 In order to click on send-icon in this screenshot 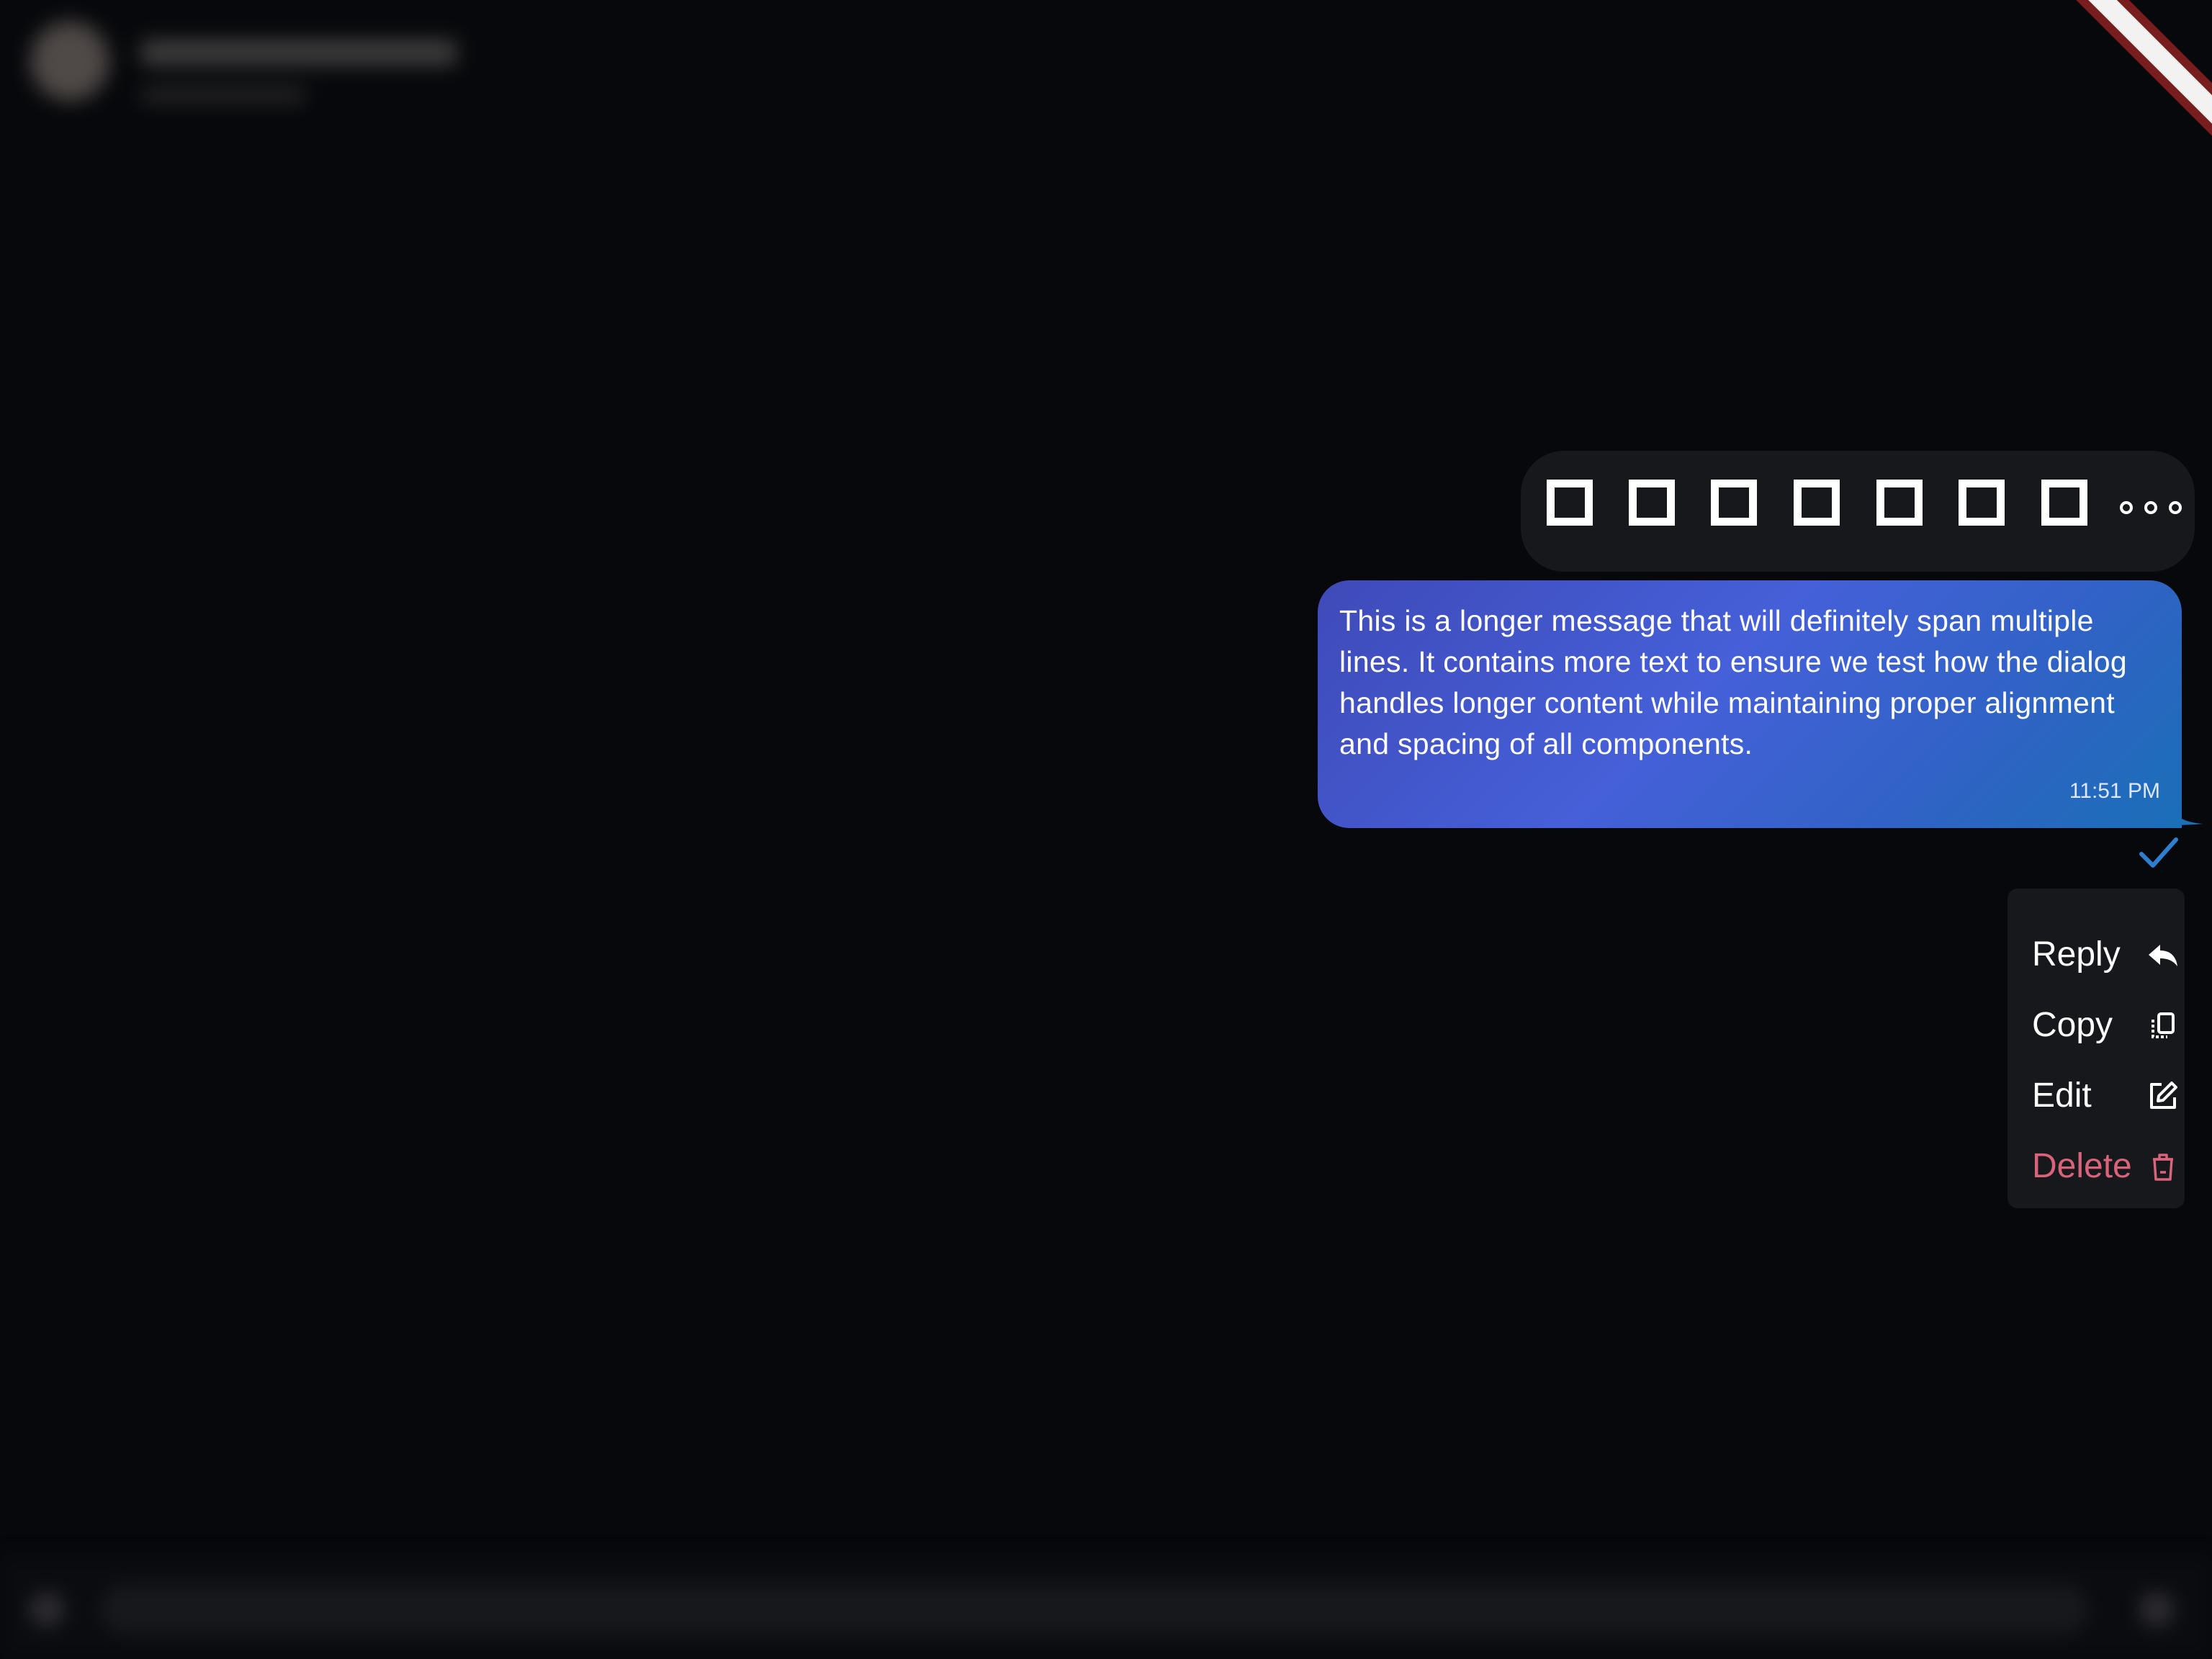, I will do `click(2157, 1609)`.